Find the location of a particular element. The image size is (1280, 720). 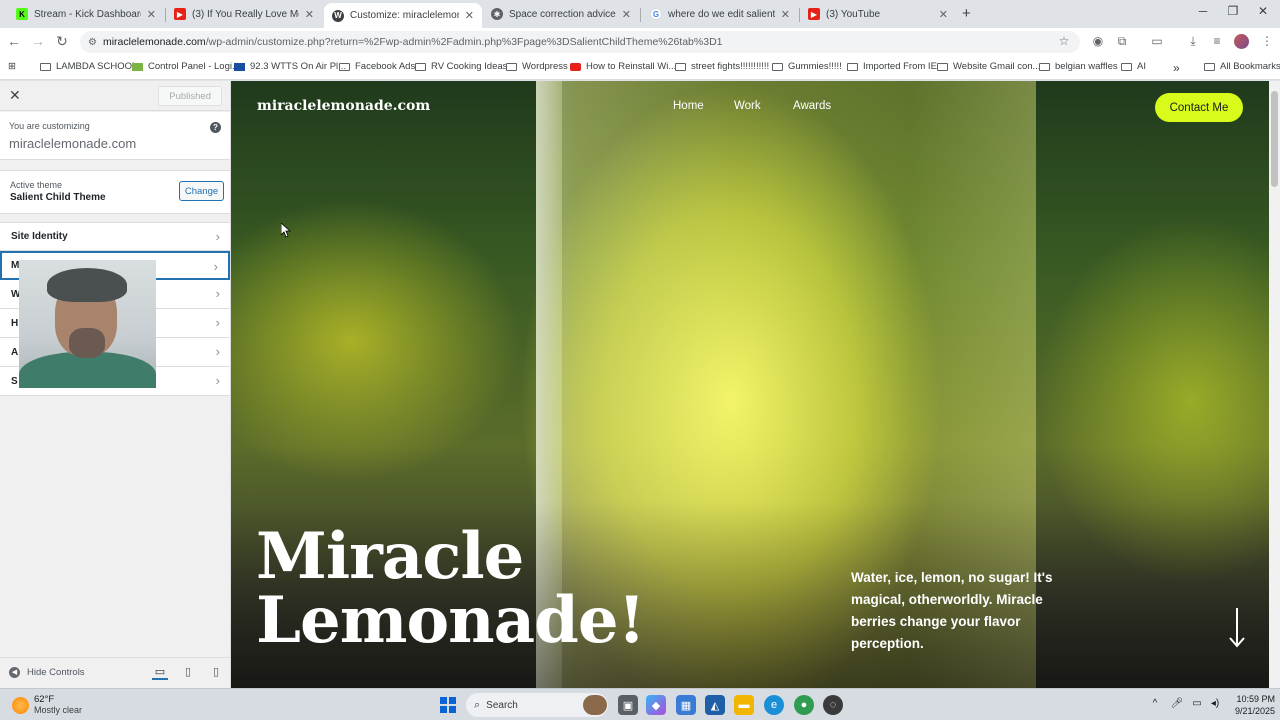

control-panel-icon is located at coordinates (137, 66).